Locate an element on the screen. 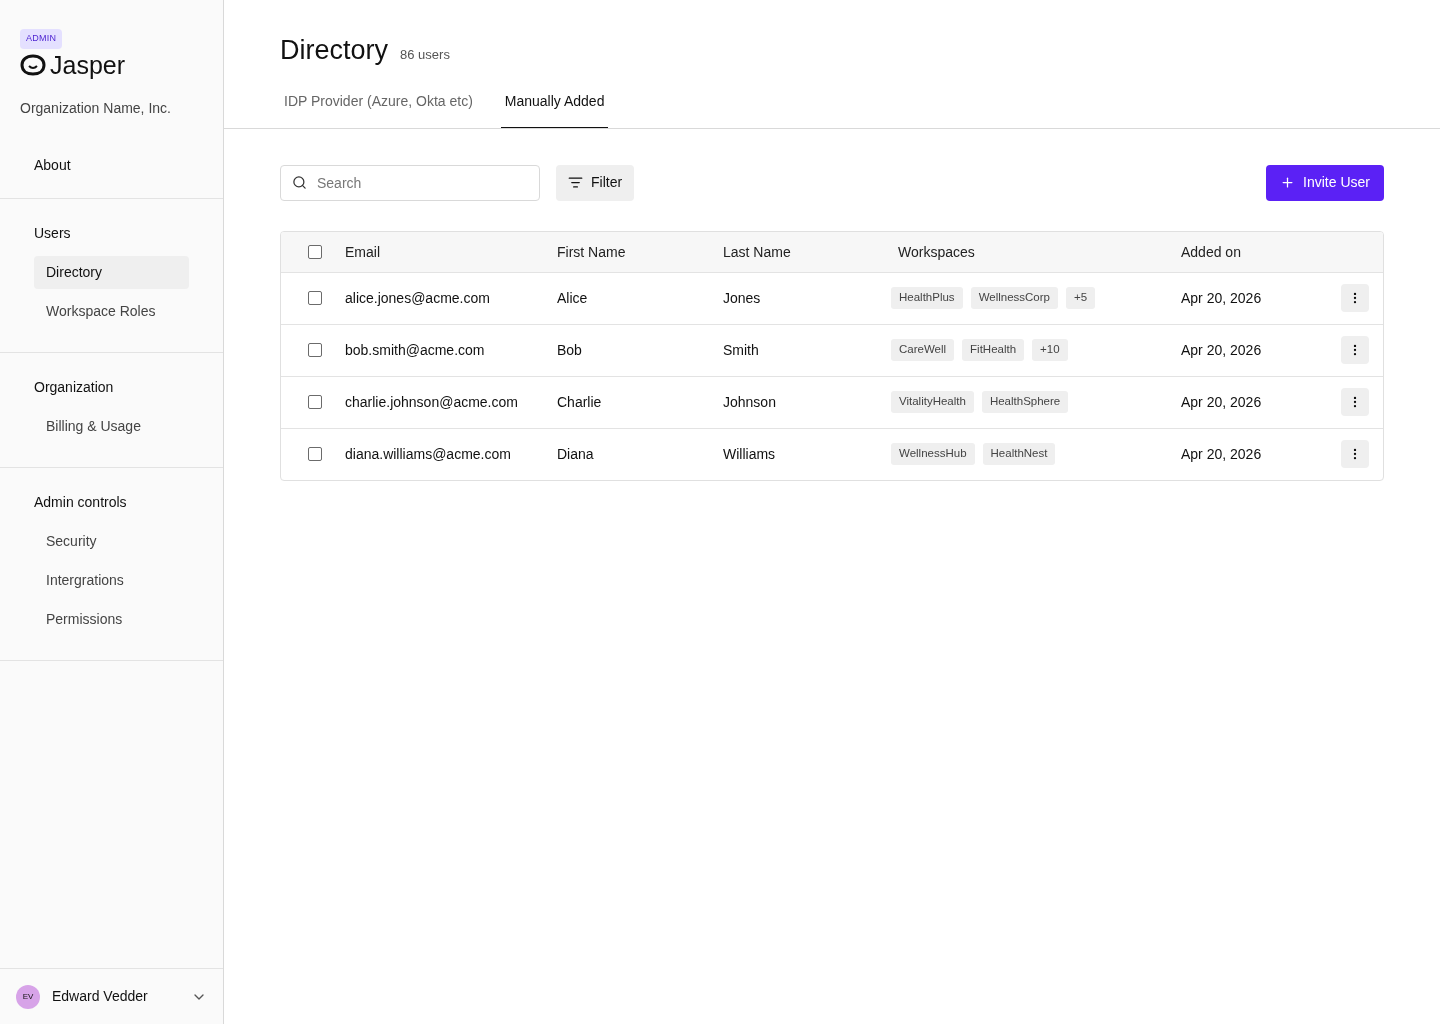 The image size is (1440, 1024). last-name-cell: Williams is located at coordinates (749, 454).